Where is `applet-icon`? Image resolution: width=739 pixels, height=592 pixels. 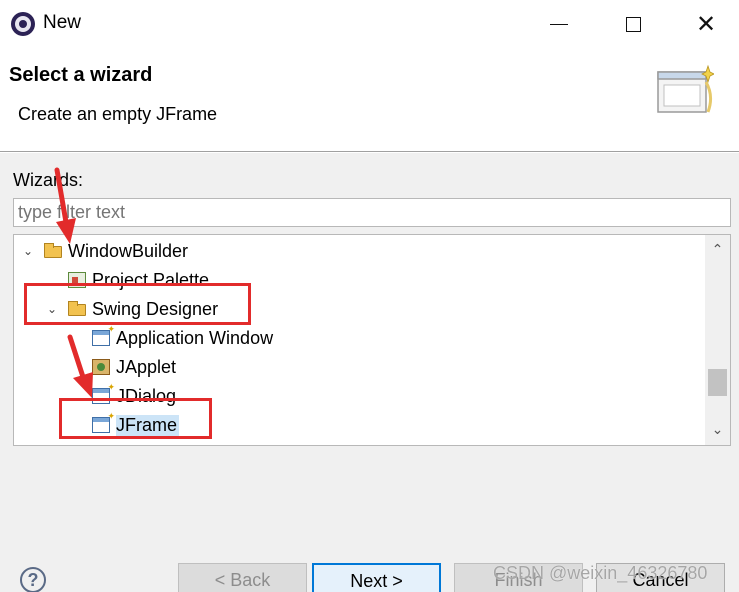
applet-icon is located at coordinates (101, 367).